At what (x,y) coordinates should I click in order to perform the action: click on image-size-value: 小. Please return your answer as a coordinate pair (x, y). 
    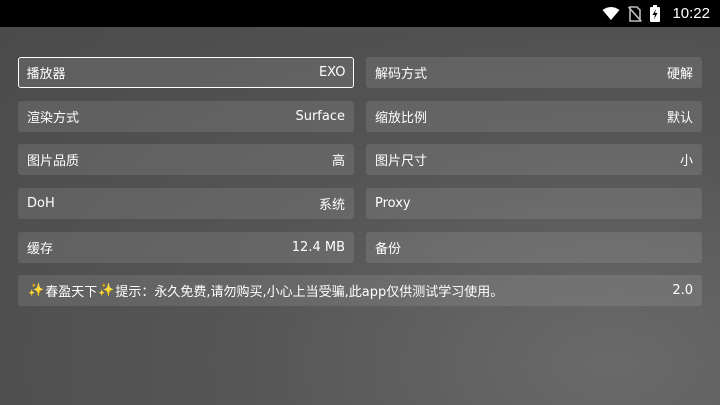
    Looking at the image, I should click on (686, 162).